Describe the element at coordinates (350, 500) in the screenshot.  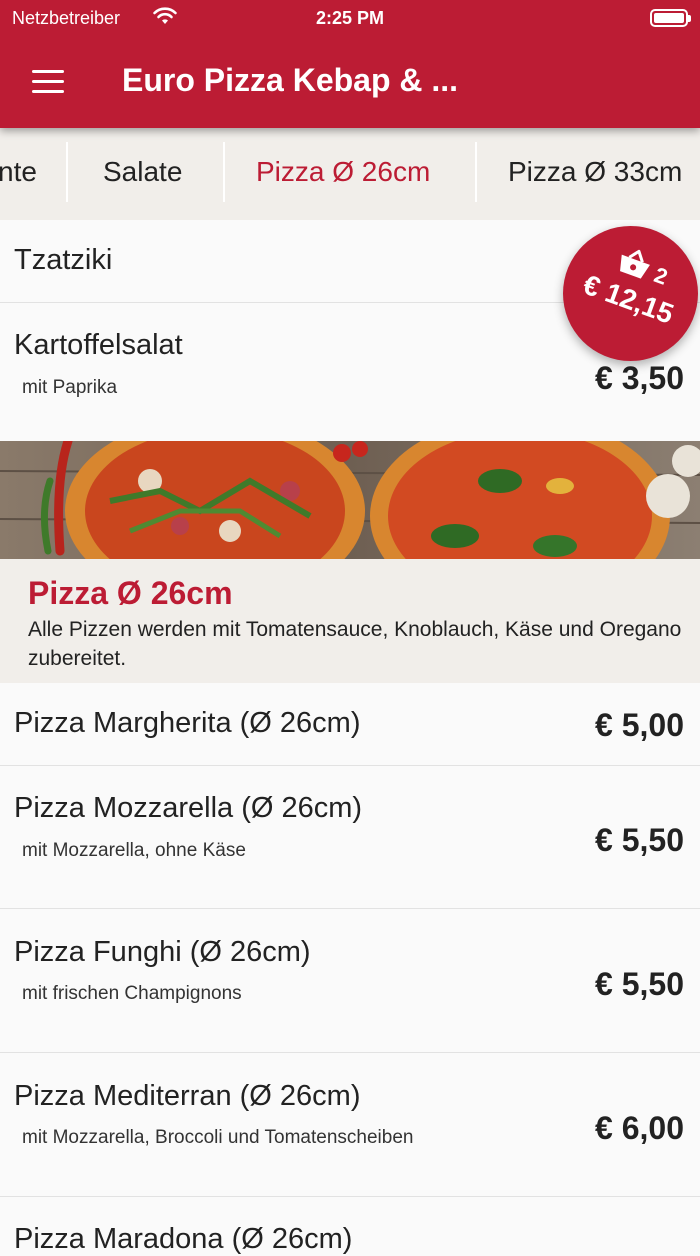
I see `pizza-banner-image` at that location.